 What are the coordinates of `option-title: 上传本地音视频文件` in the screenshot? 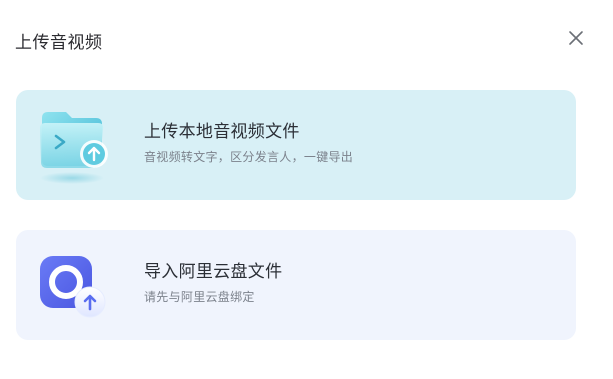 It's located at (222, 132).